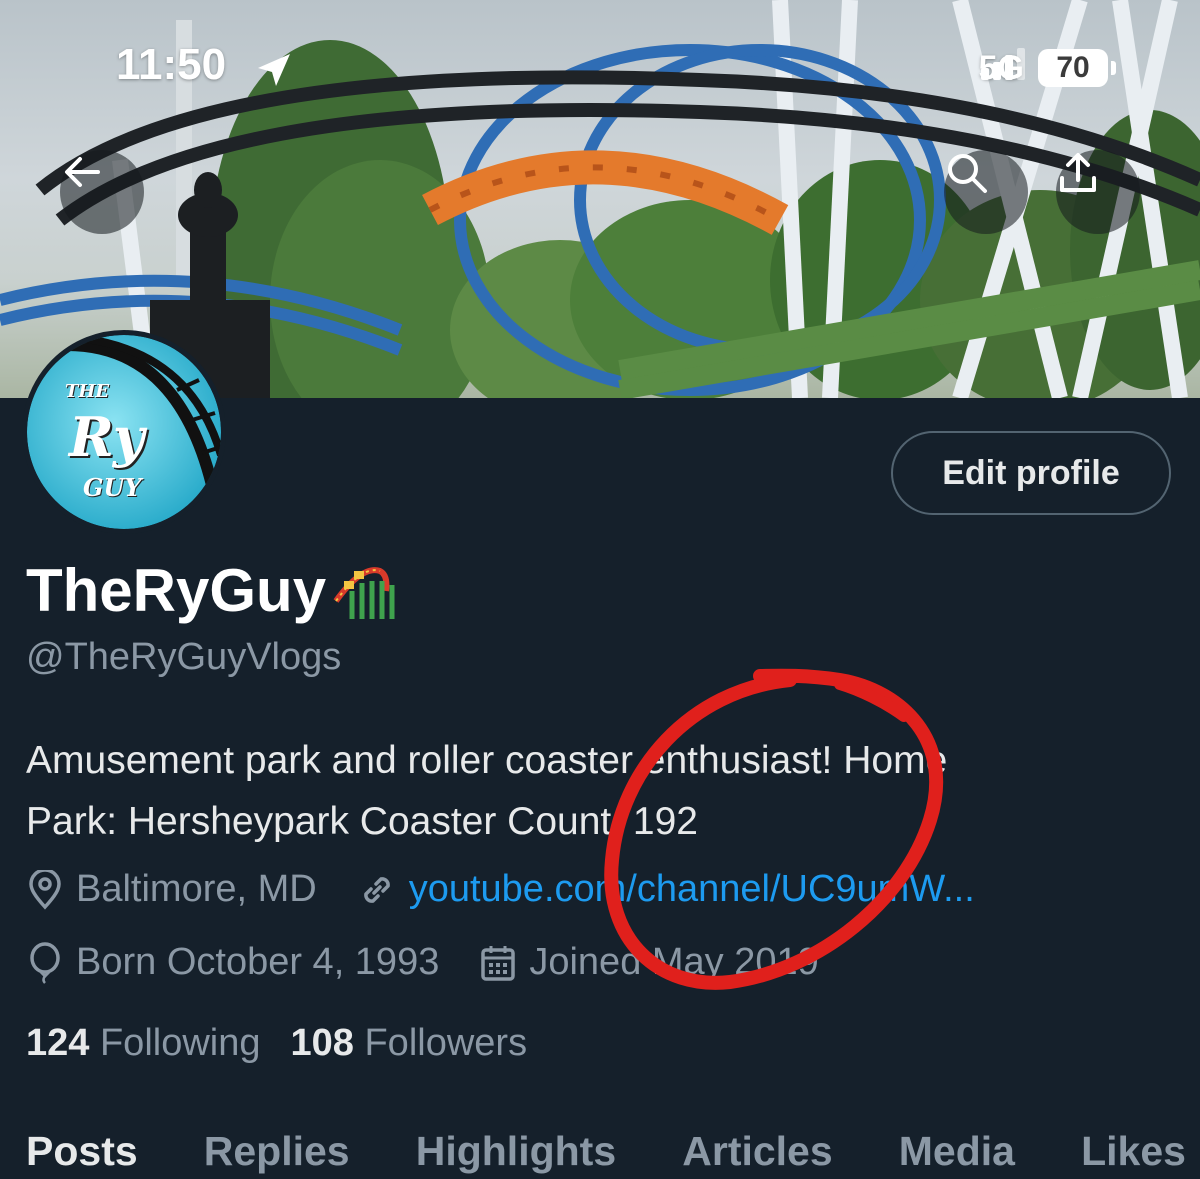 This screenshot has height=1179, width=1200. Describe the element at coordinates (107, 437) in the screenshot. I see `avatar-text-ry: Ry` at that location.